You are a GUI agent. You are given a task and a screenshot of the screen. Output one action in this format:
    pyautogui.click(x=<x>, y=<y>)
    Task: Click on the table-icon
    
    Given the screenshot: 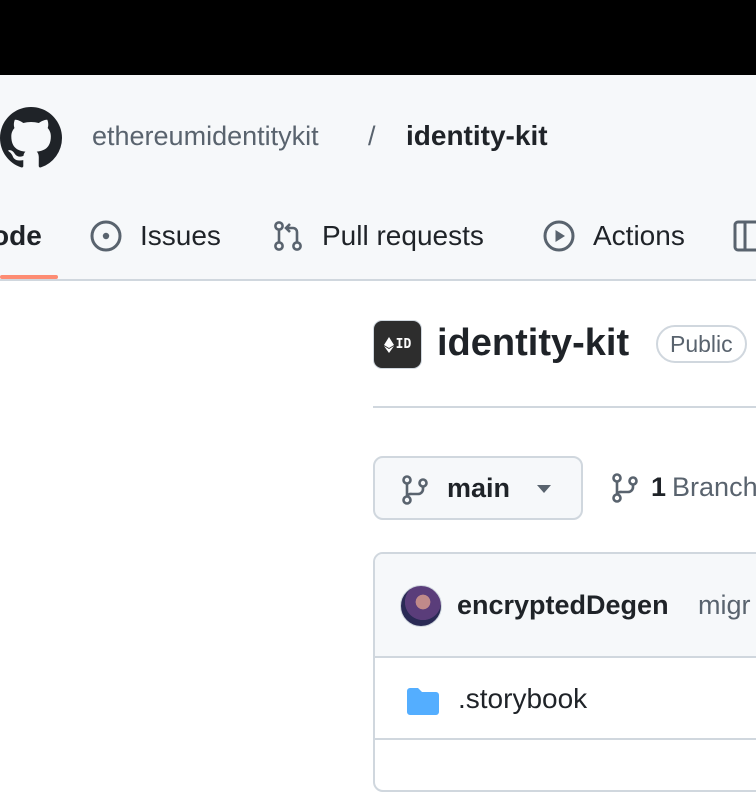 What is the action you would take?
    pyautogui.click(x=744, y=236)
    